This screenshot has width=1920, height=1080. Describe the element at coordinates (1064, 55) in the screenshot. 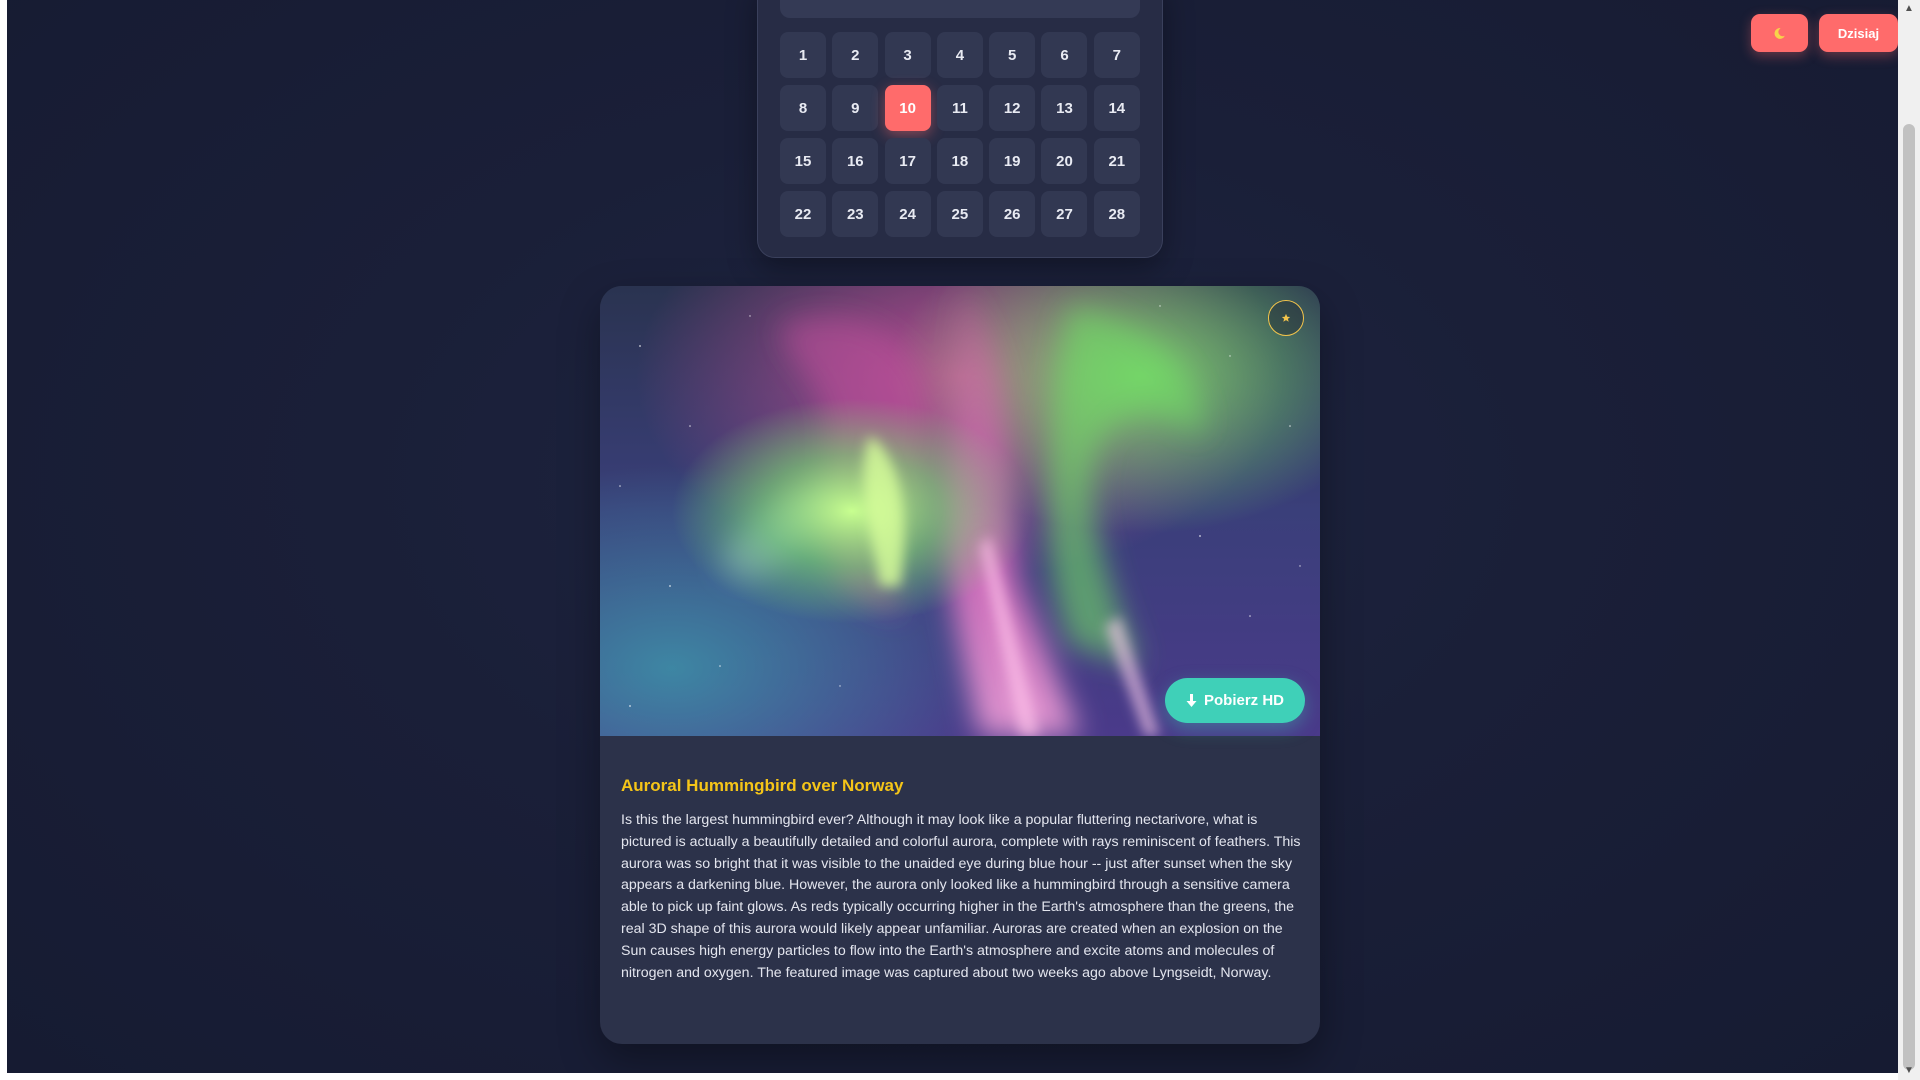

I see `calendar-day: 6` at that location.